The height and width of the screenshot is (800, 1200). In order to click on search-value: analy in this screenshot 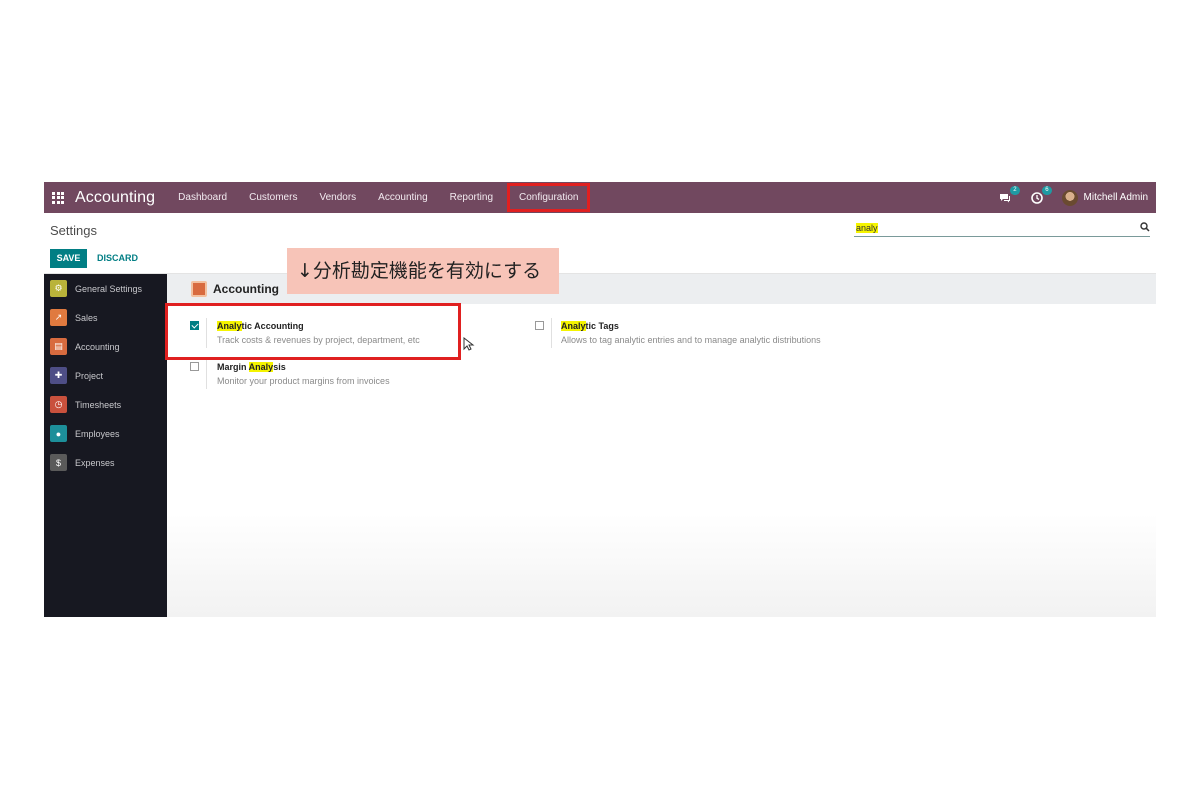, I will do `click(867, 228)`.